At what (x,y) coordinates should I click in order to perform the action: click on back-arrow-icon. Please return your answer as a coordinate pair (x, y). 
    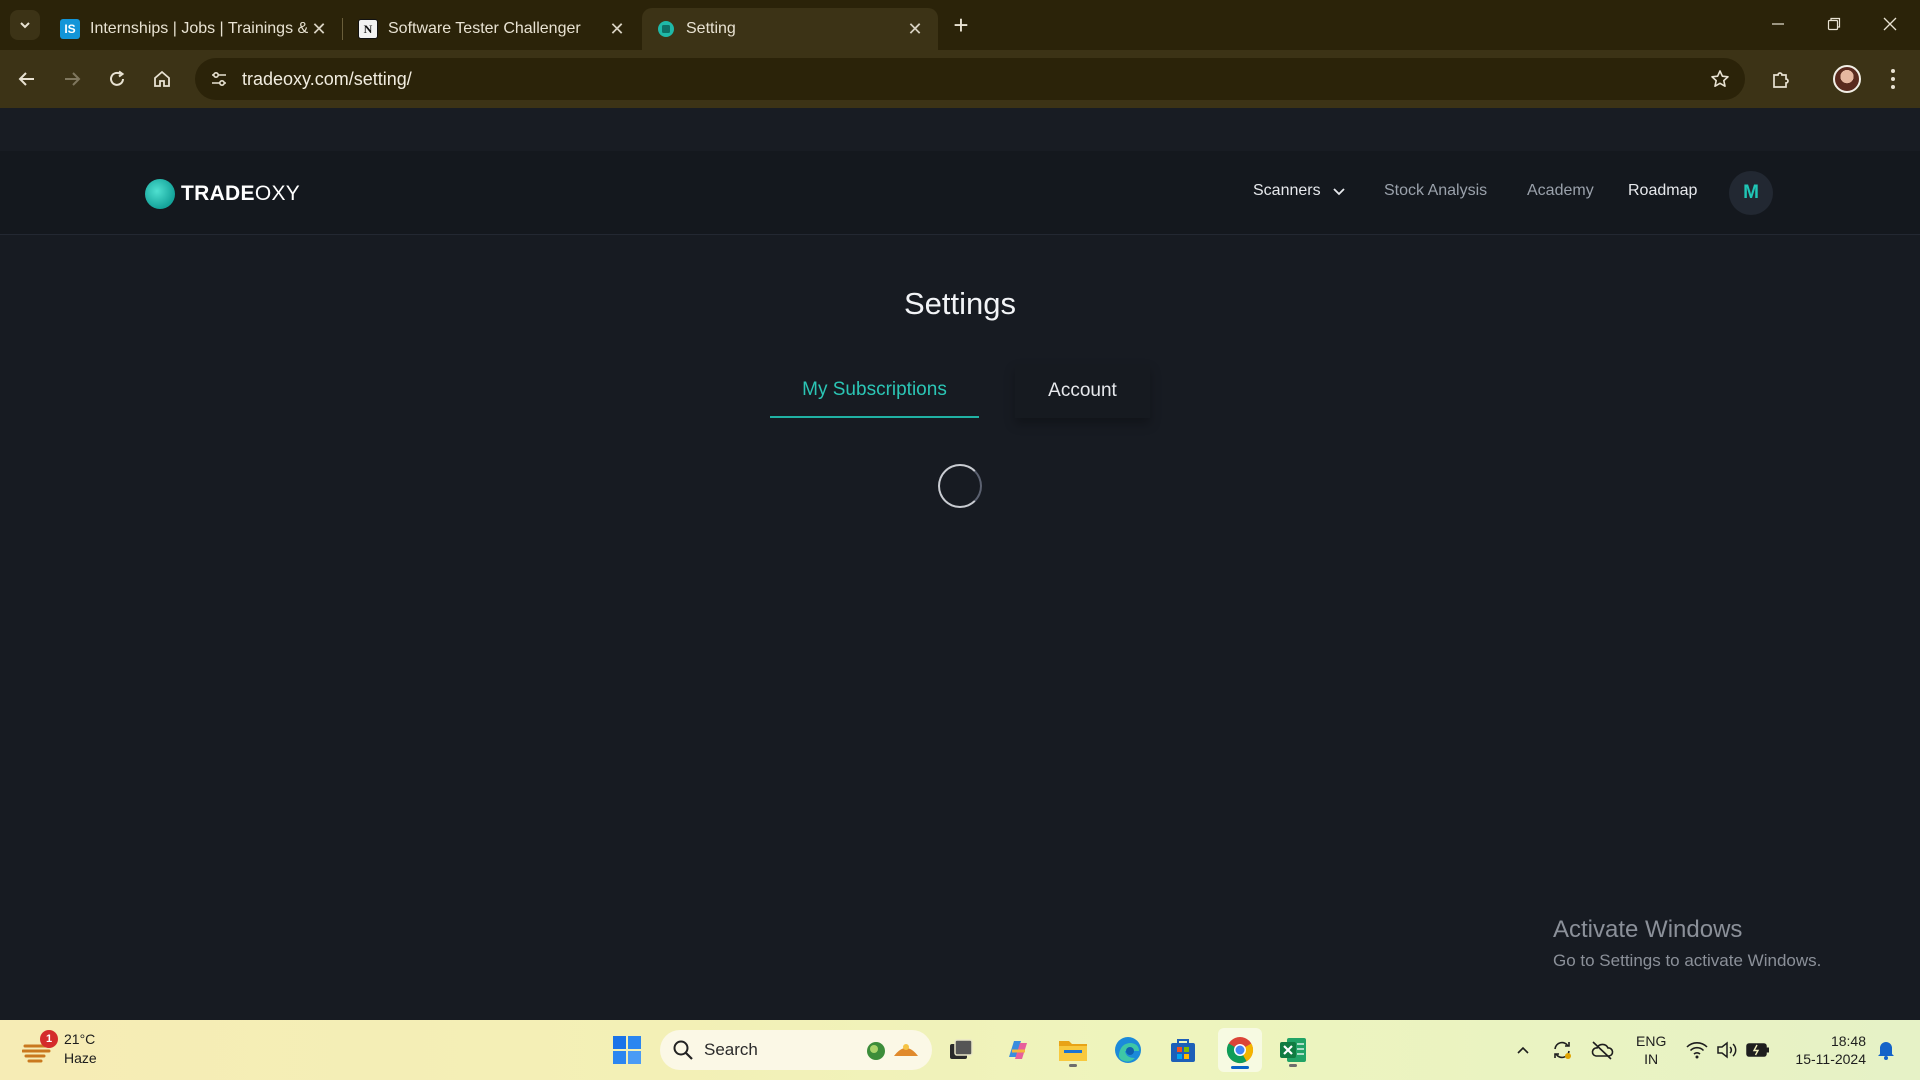
    Looking at the image, I should click on (26, 79).